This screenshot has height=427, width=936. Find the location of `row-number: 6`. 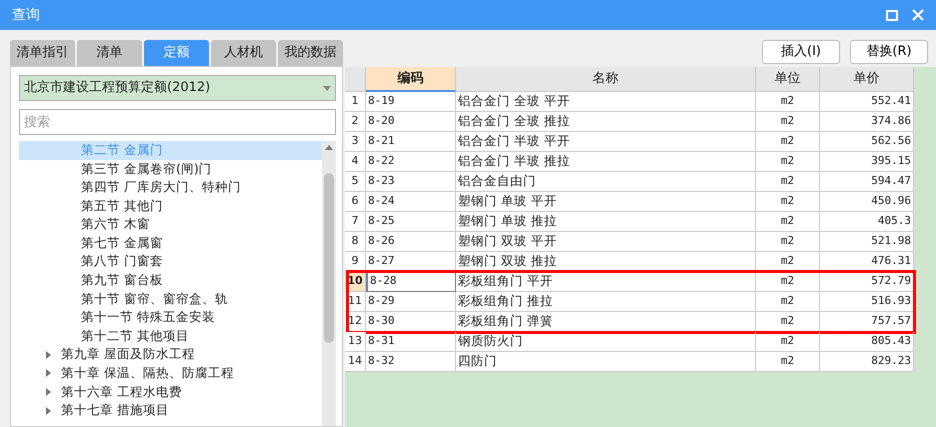

row-number: 6 is located at coordinates (355, 202).